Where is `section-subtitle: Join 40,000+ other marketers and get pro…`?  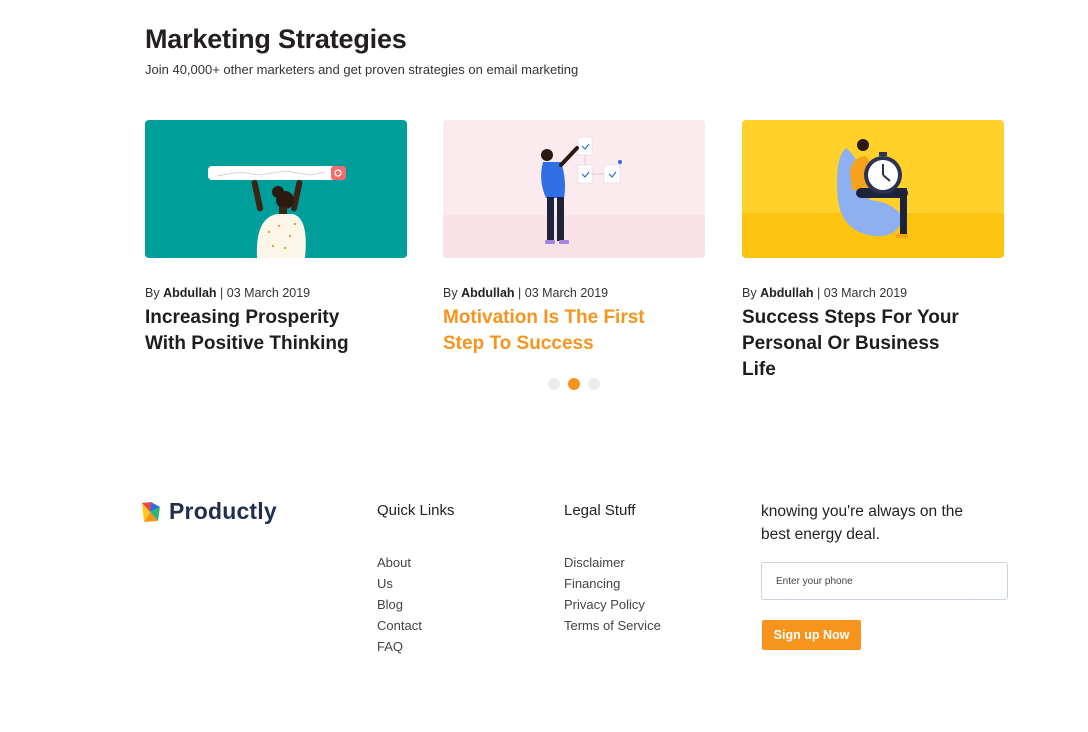 section-subtitle: Join 40,000+ other marketers and get pro… is located at coordinates (362, 69).